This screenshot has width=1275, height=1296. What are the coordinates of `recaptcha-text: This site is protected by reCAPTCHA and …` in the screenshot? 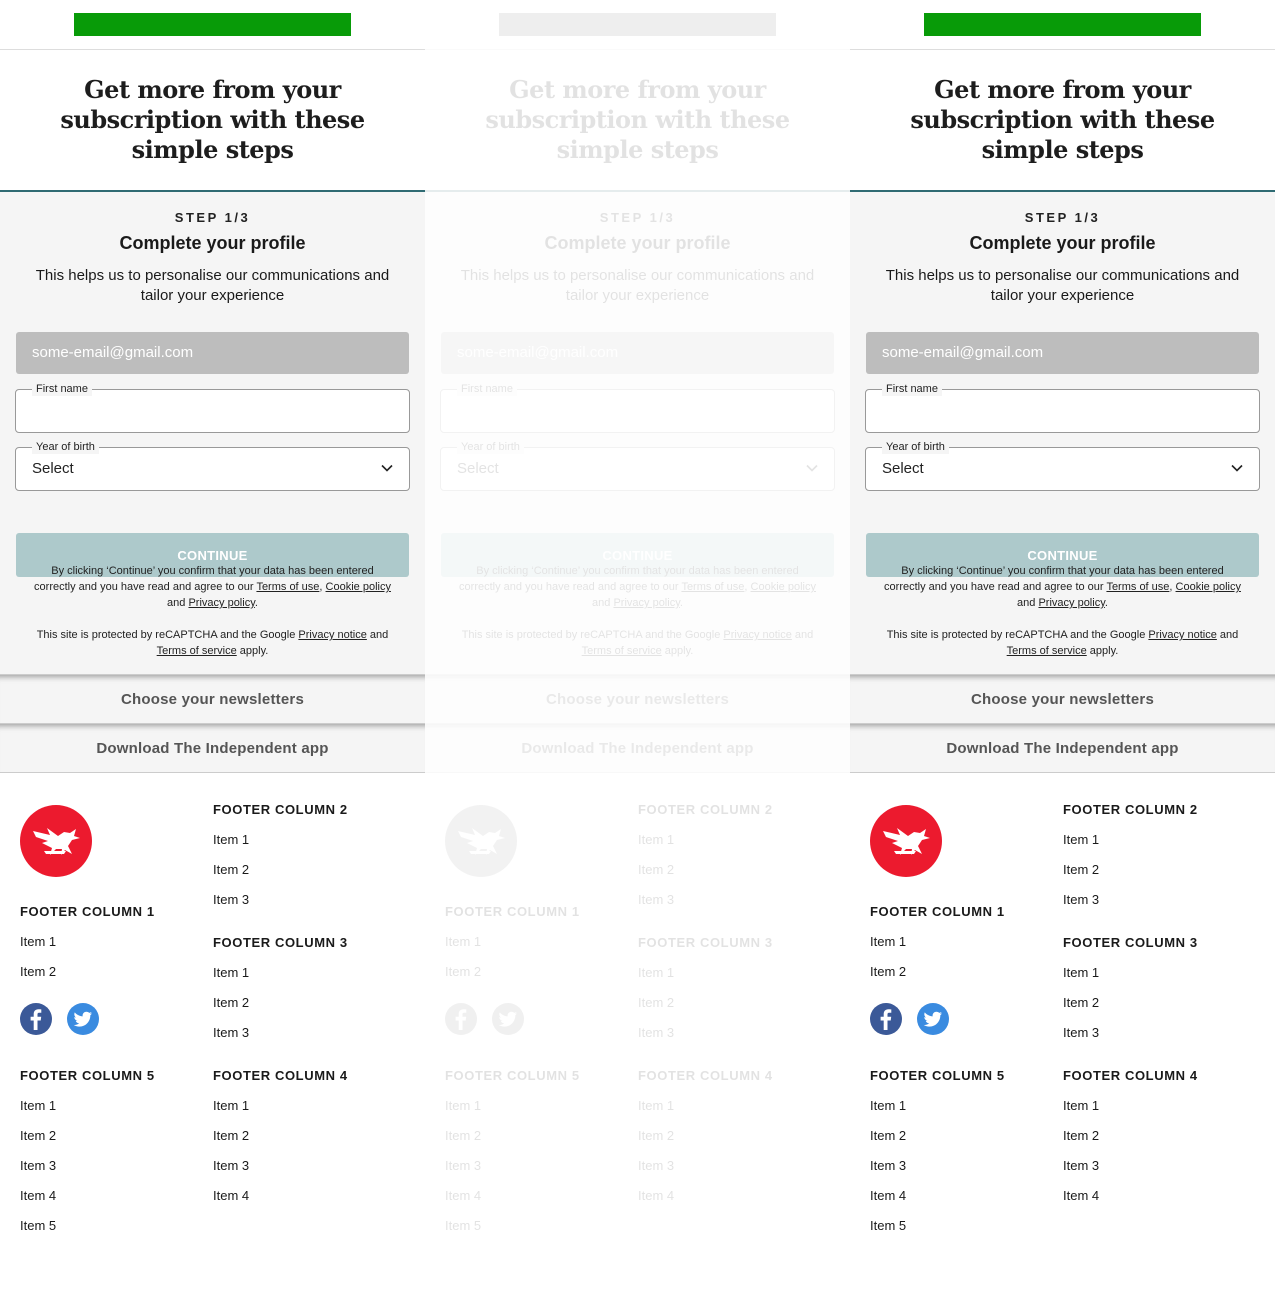 It's located at (212, 643).